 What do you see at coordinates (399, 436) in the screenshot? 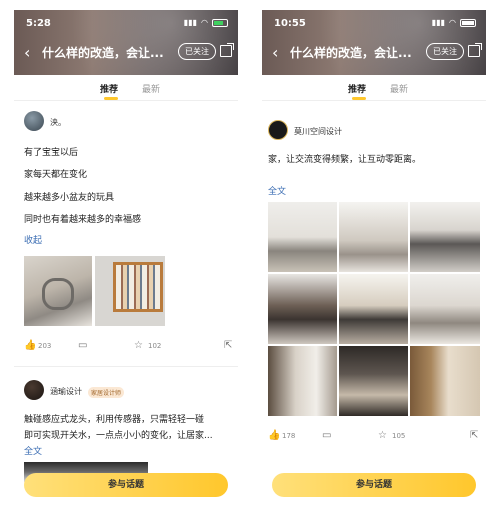
I see `favorite-count: 105` at bounding box center [399, 436].